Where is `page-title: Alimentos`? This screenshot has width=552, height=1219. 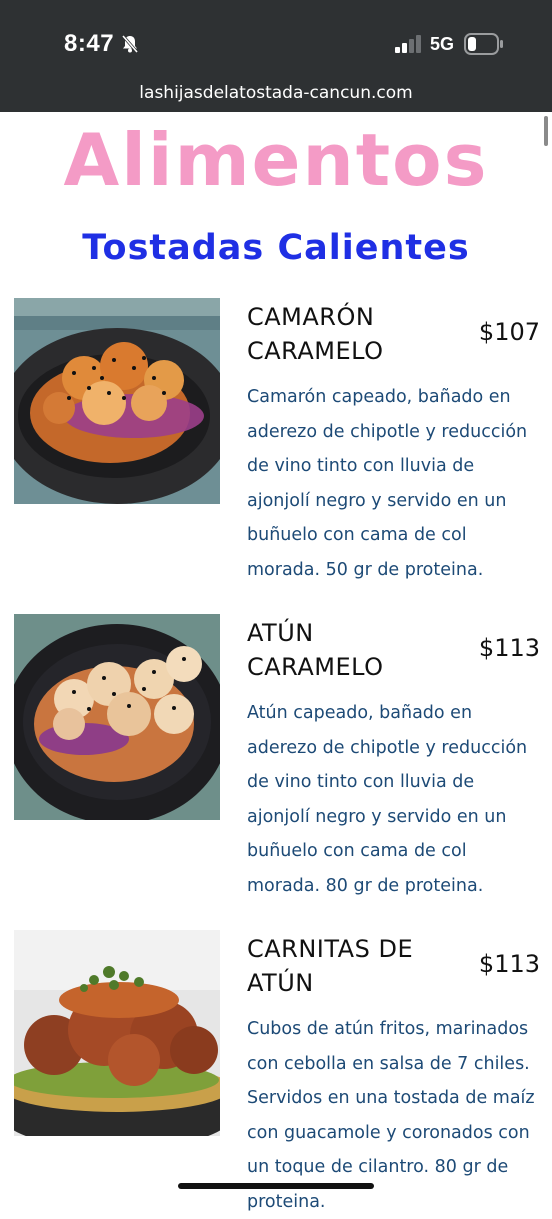 page-title: Alimentos is located at coordinates (276, 160).